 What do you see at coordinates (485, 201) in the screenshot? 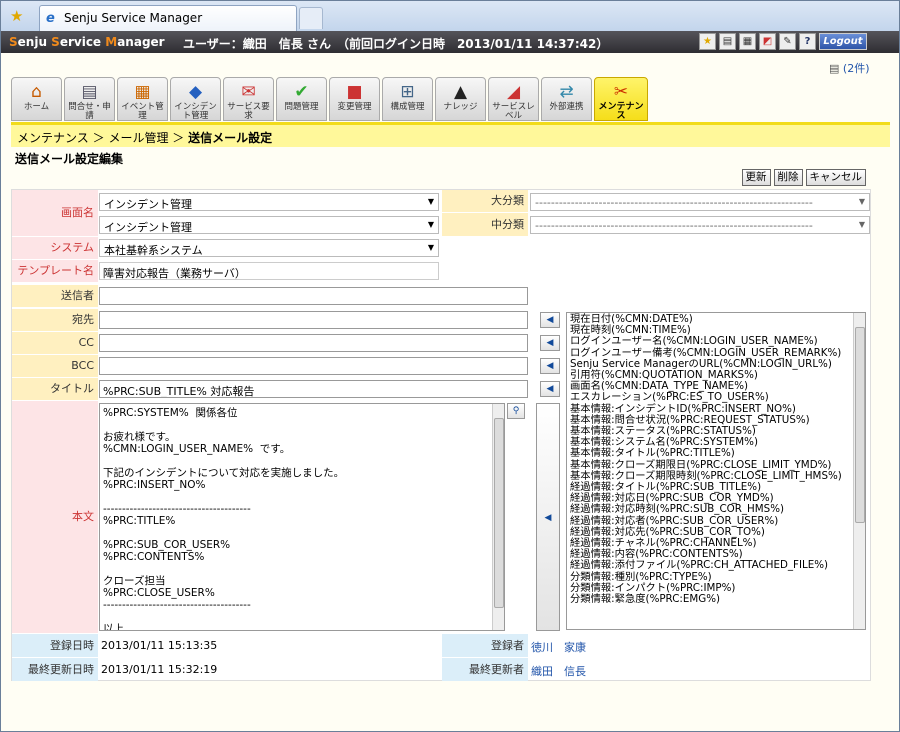
I see `major-category-label: 大分類` at bounding box center [485, 201].